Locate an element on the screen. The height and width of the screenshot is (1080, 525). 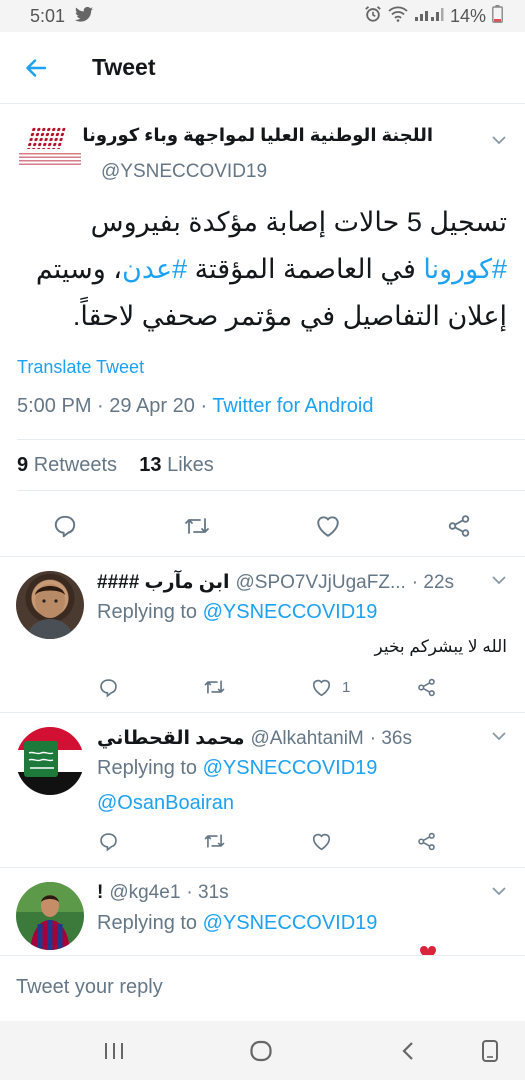
reply-header: محمد القحطاني @AlkahtaniM · 36s is located at coordinates (254, 738).